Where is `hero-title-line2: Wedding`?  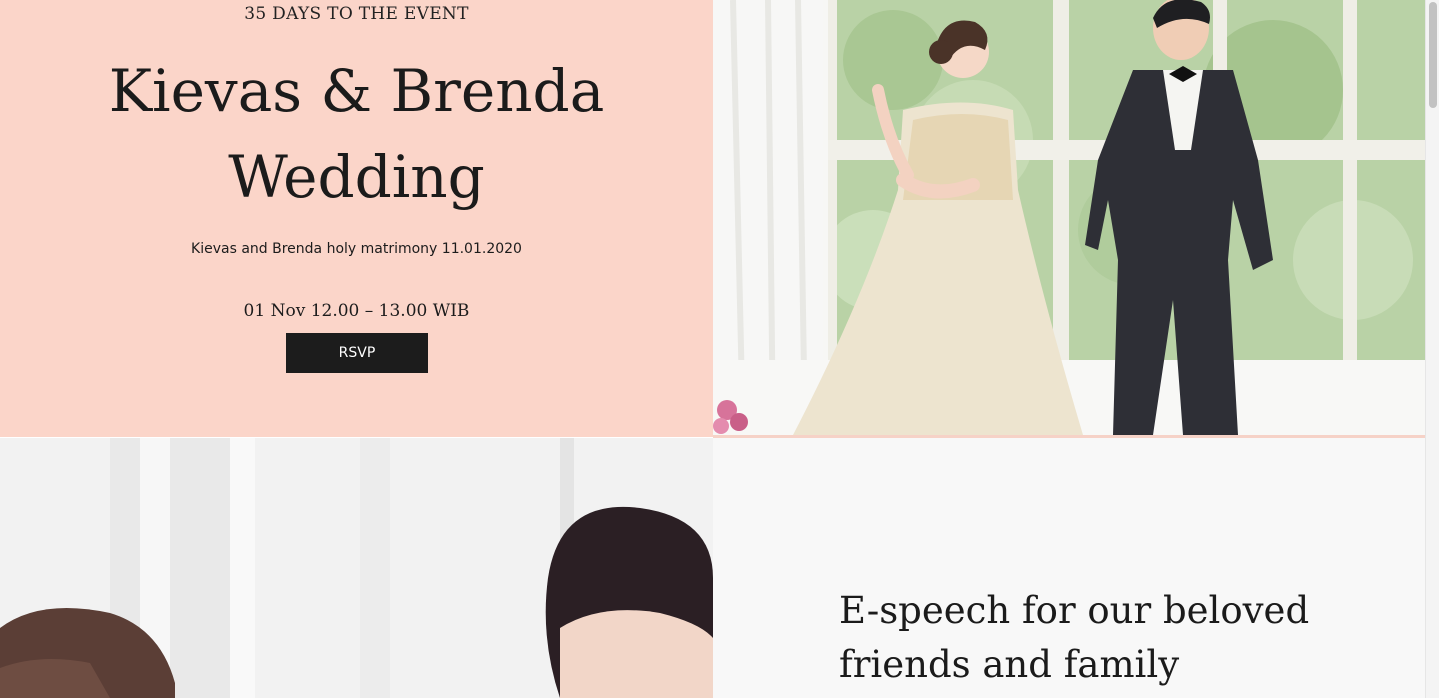 hero-title-line2: Wedding is located at coordinates (356, 177).